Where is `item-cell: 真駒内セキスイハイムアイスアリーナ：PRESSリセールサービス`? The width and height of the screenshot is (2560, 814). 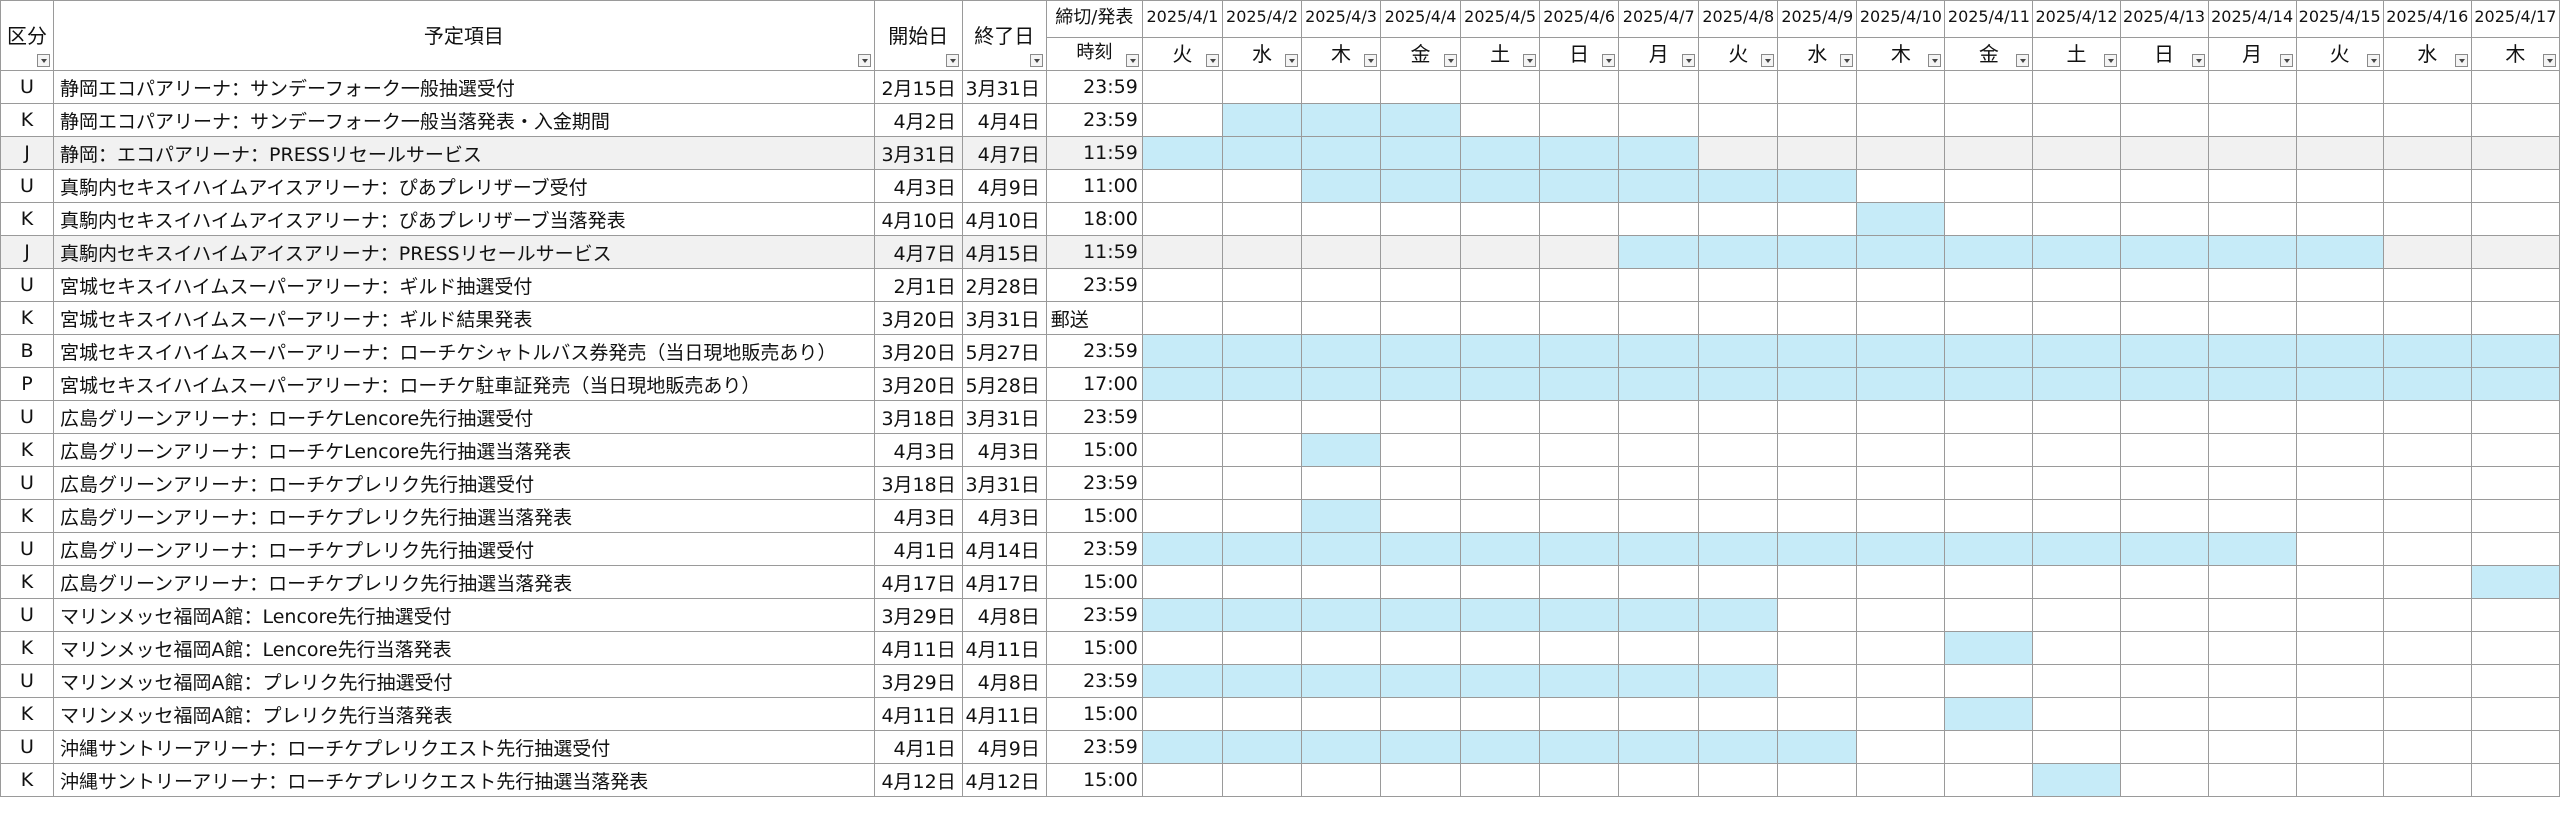 item-cell: 真駒内セキスイハイムアイスアリーナ：PRESSリセールサービス is located at coordinates (464, 252).